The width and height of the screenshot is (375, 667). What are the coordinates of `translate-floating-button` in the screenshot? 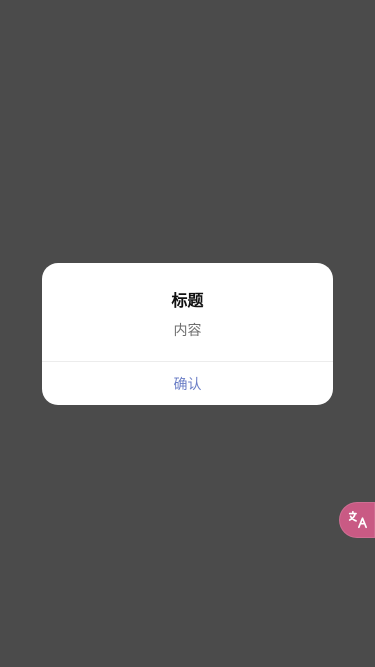 It's located at (357, 520).